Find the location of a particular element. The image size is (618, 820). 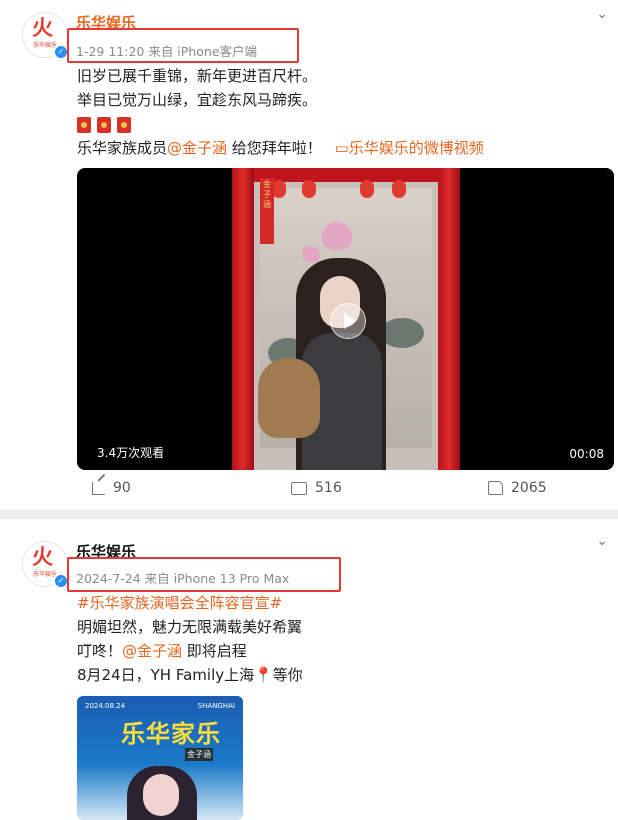

post-text-line: 旧岁已展千重锦，新年更进百尺杆。 is located at coordinates (197, 76).